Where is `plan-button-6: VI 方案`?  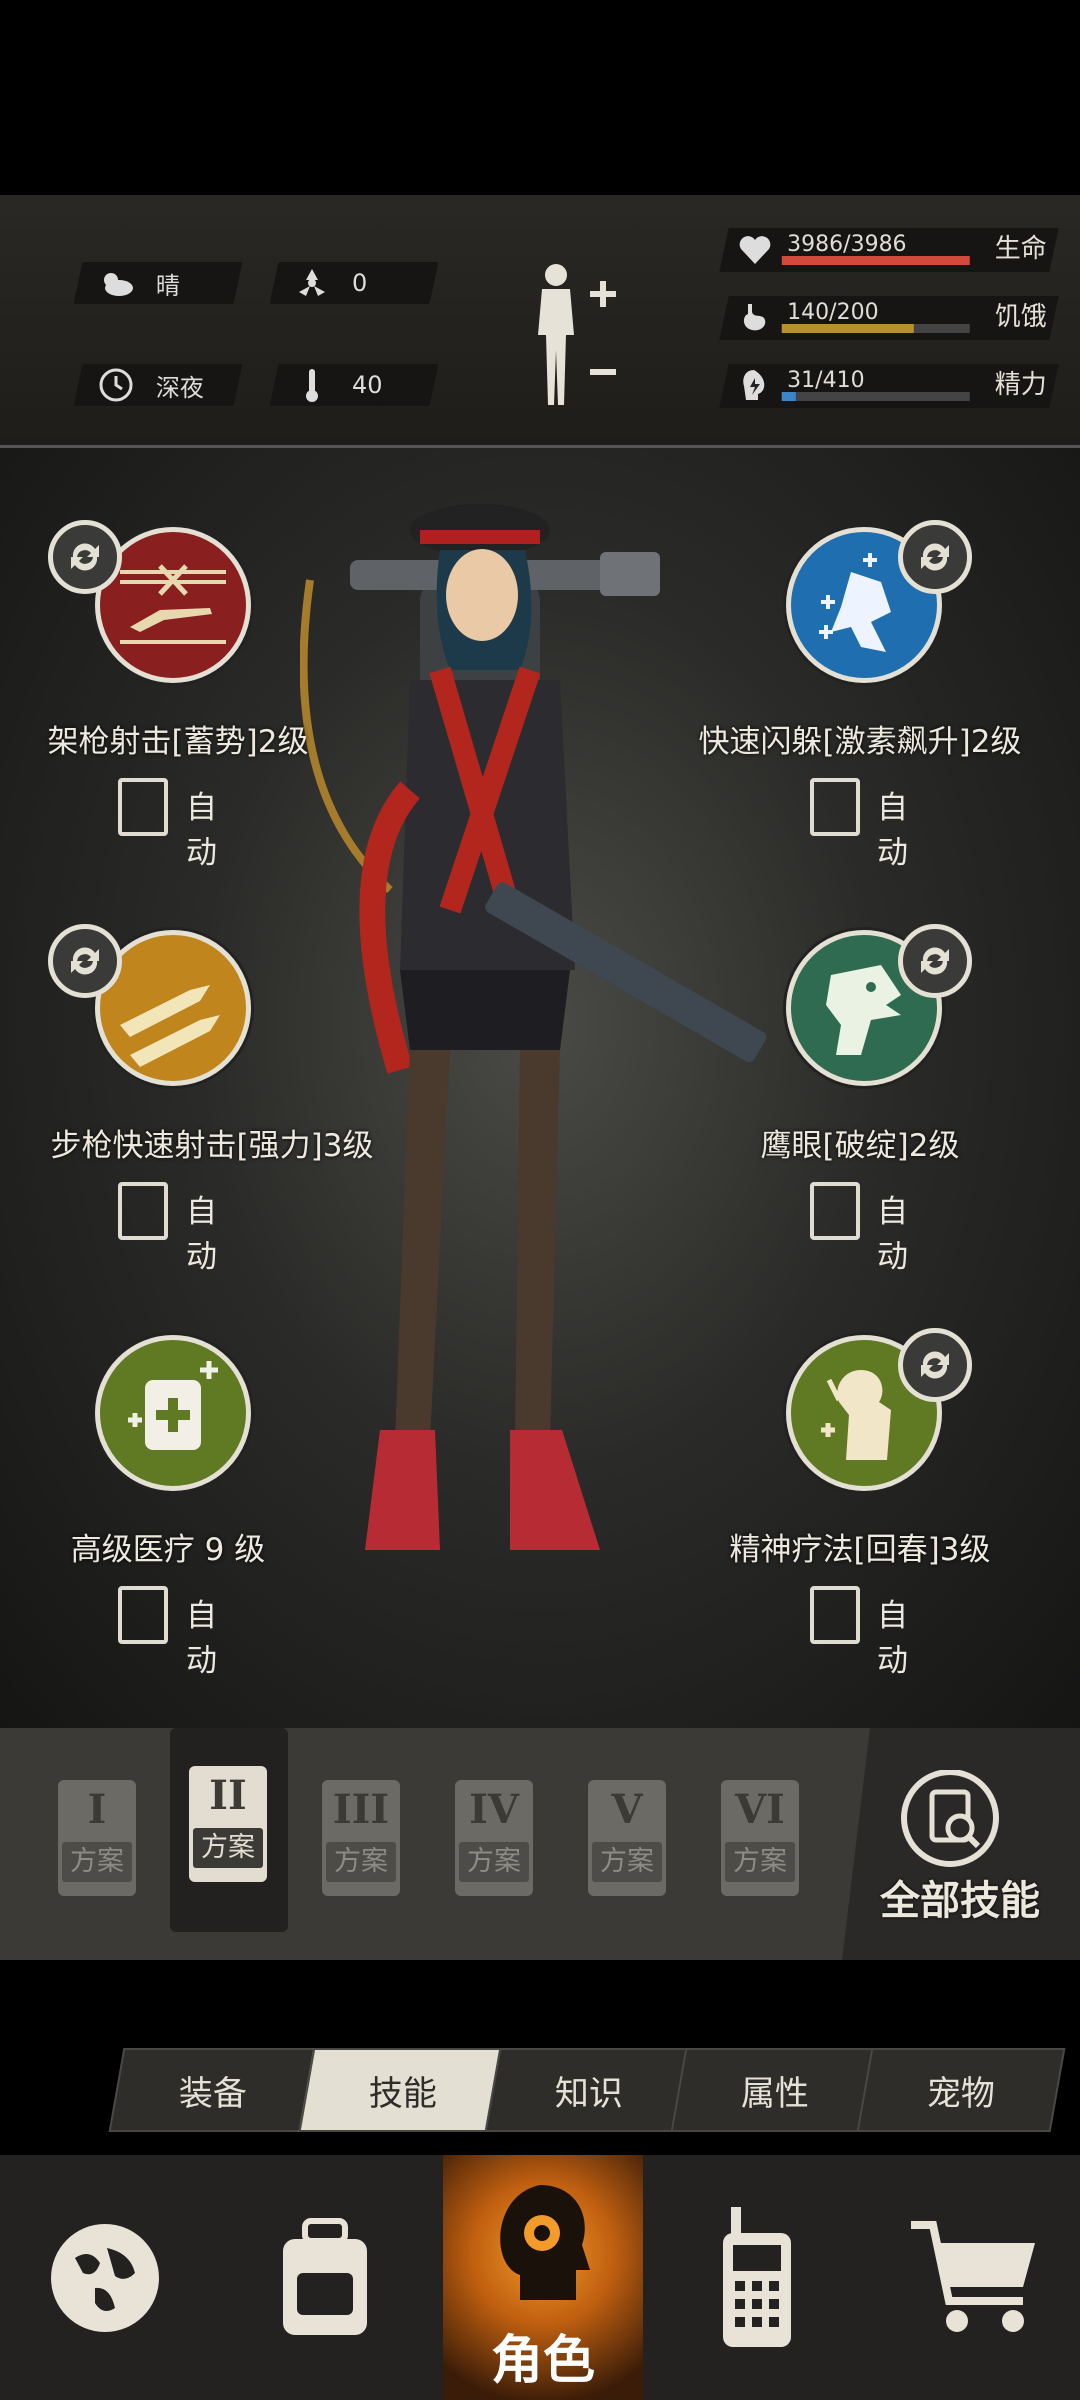 plan-button-6: VI 方案 is located at coordinates (761, 1839).